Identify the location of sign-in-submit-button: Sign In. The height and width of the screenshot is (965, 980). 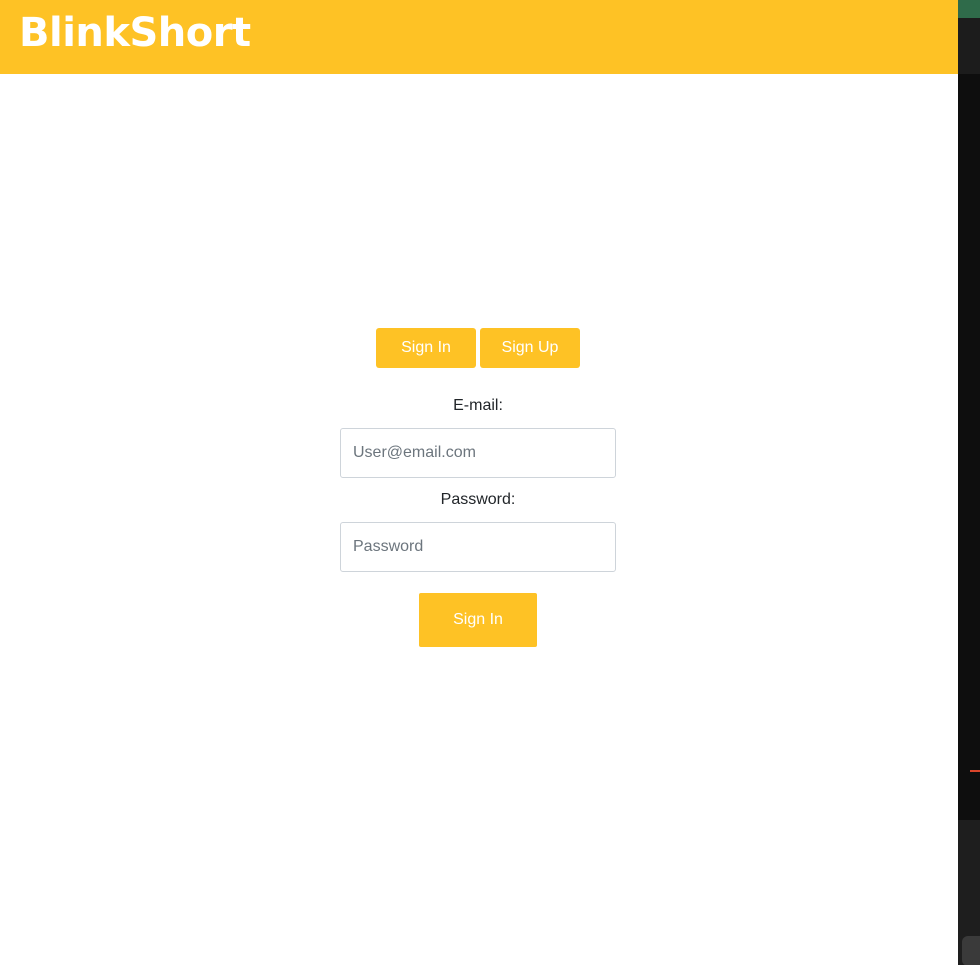
(478, 620).